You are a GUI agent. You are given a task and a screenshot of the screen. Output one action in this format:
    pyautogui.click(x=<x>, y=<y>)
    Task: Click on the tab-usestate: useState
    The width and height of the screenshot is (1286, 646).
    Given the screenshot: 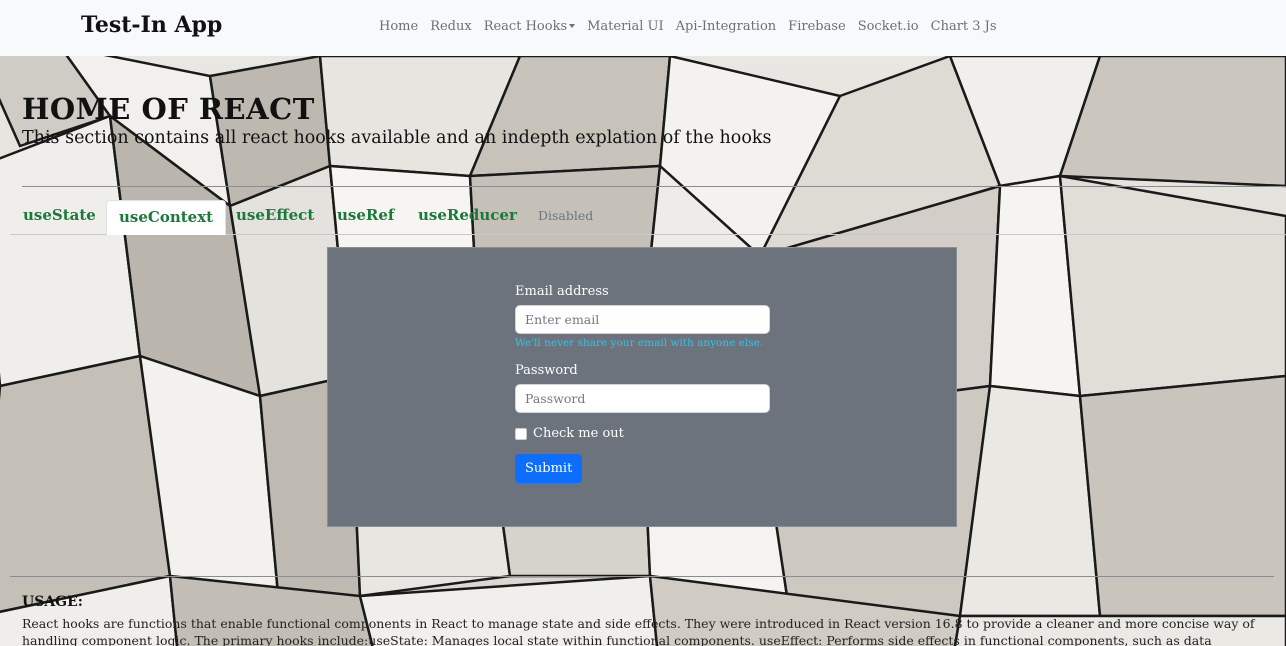 What is the action you would take?
    pyautogui.click(x=59, y=215)
    